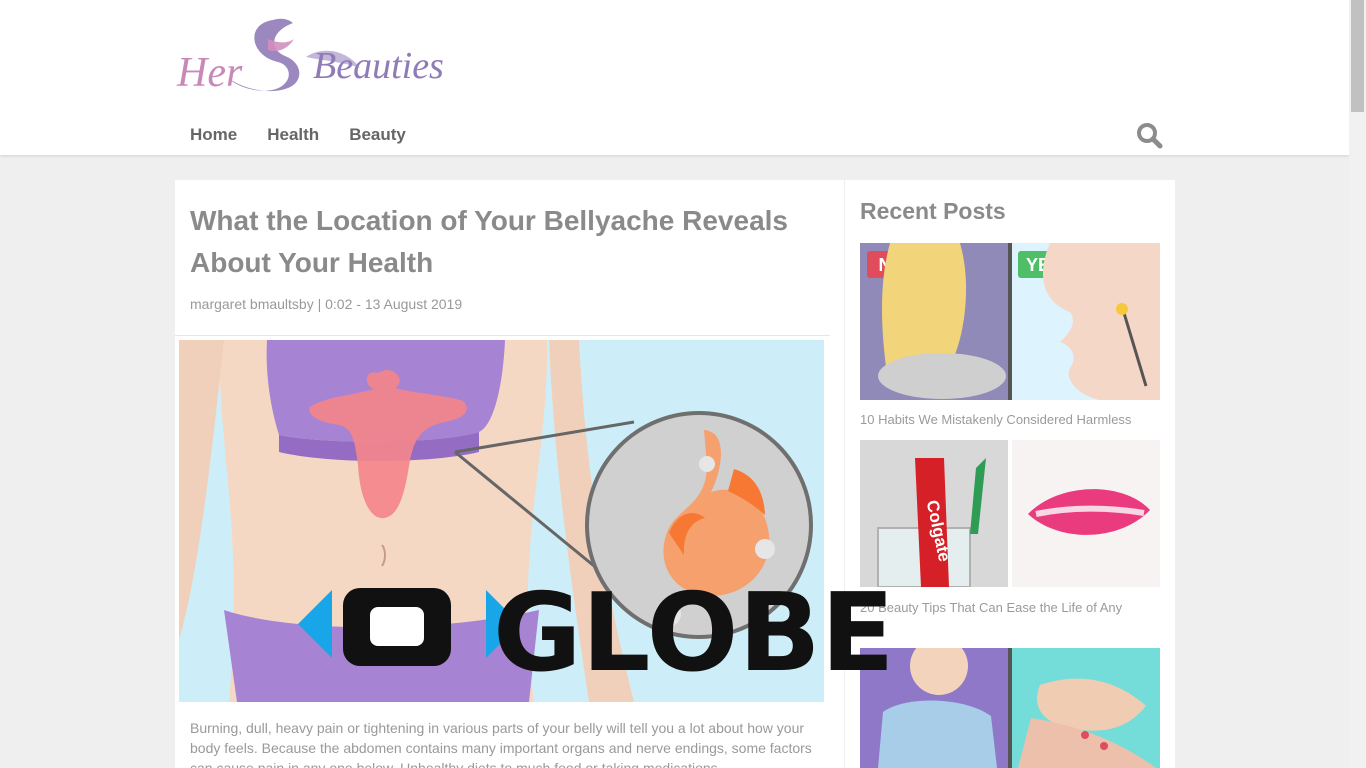  What do you see at coordinates (209, 73) in the screenshot?
I see `logo-text-her: Her` at bounding box center [209, 73].